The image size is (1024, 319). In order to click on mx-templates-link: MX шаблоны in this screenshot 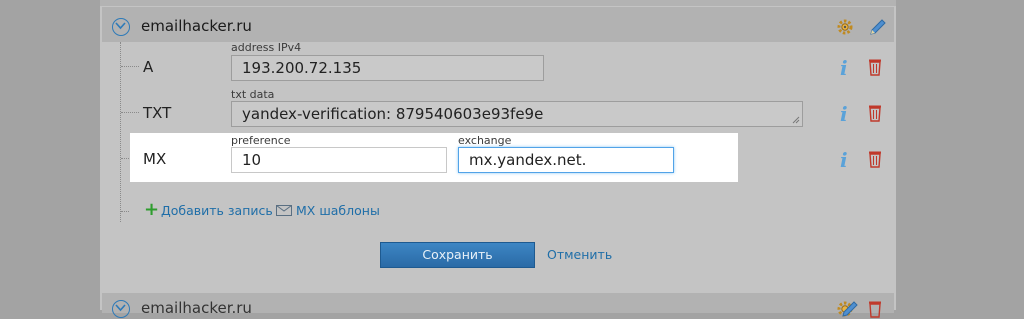, I will do `click(338, 210)`.